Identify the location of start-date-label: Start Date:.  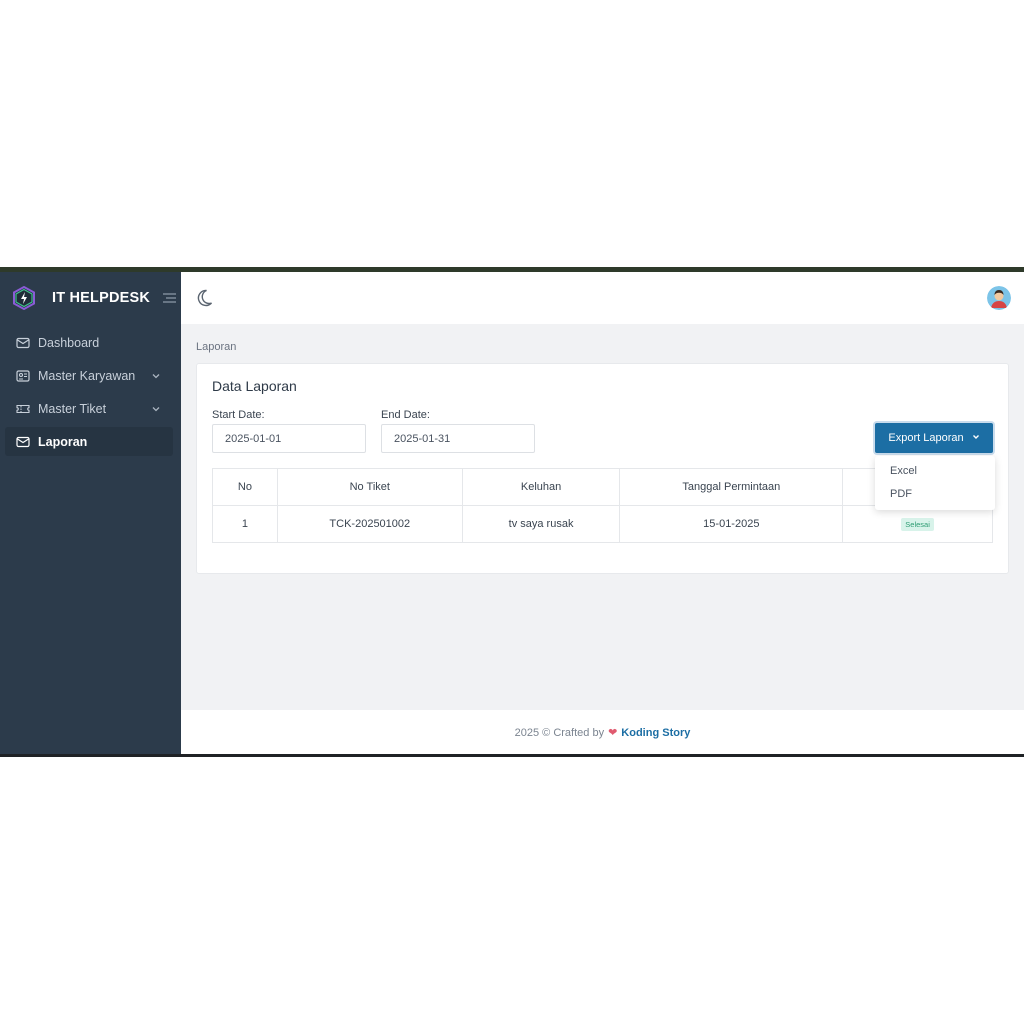
(238, 415).